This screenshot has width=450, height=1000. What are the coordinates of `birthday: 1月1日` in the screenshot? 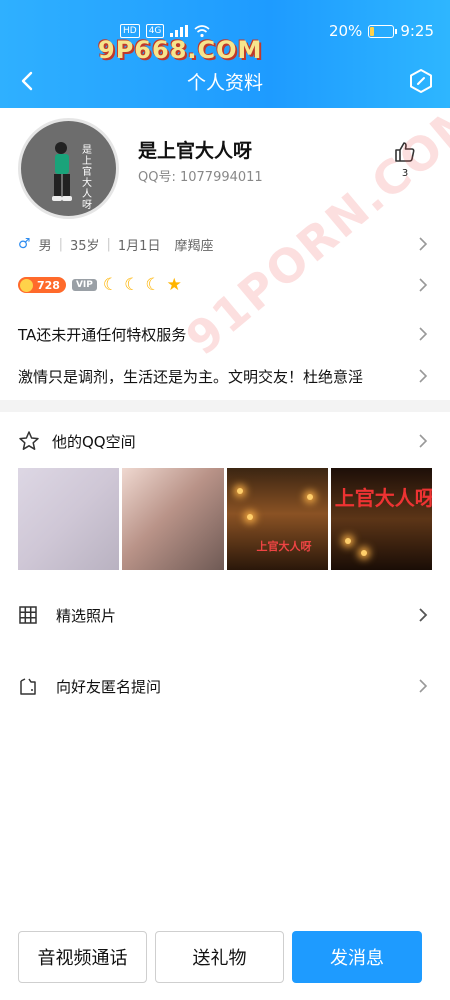 It's located at (139, 246).